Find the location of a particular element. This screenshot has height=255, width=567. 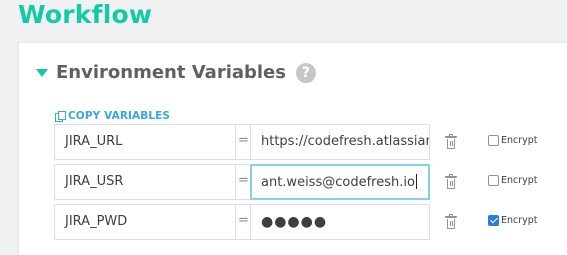

page-title: Workflow is located at coordinates (85, 14).